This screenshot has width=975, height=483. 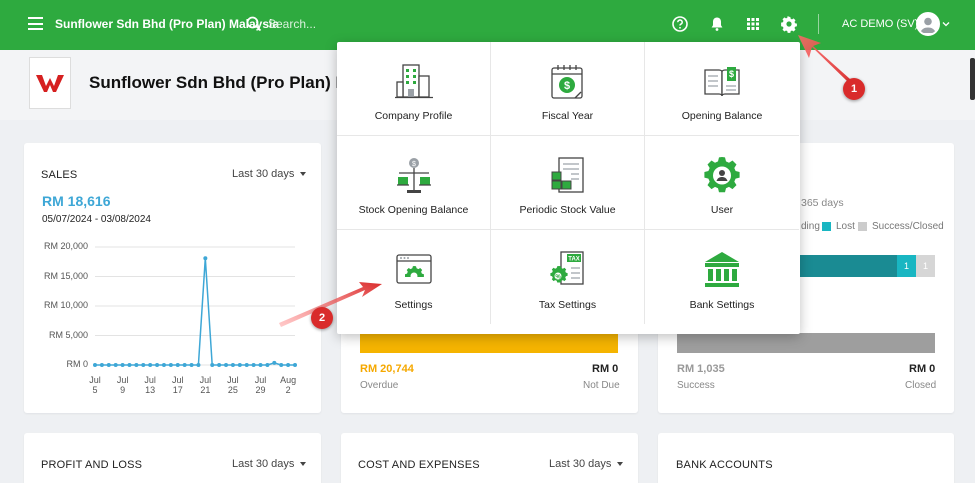 I want to click on lost-bar-segment: 1, so click(x=906, y=266).